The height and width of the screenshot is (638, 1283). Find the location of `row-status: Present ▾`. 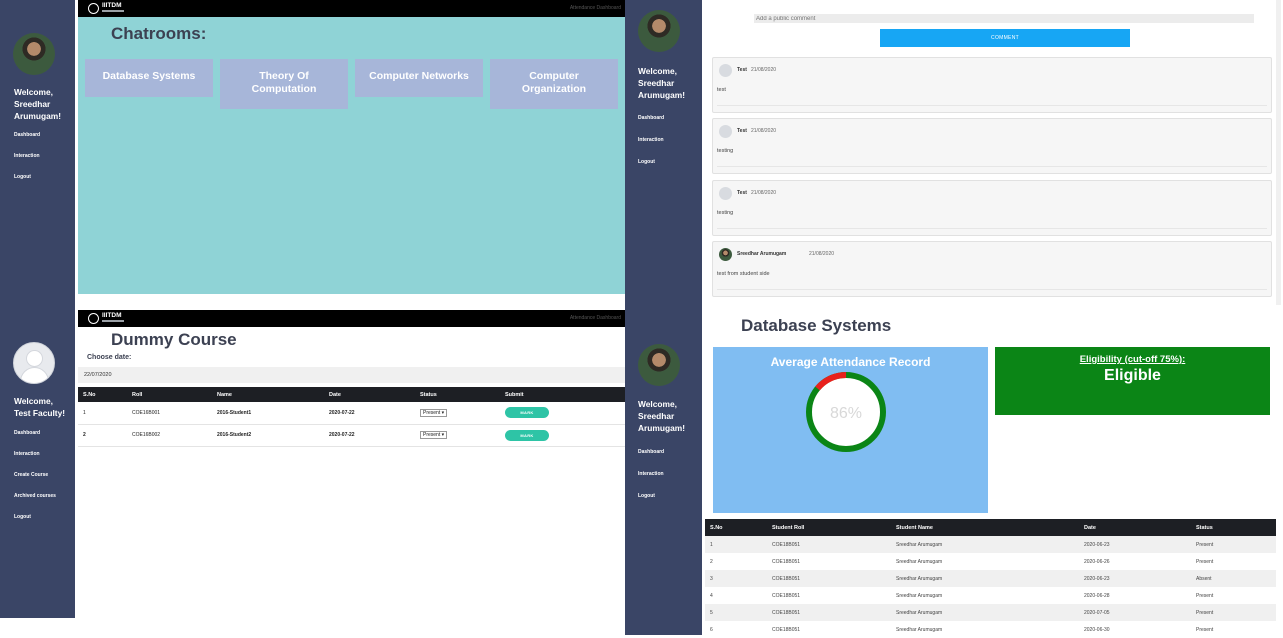

row-status: Present ▾ is located at coordinates (457, 413).